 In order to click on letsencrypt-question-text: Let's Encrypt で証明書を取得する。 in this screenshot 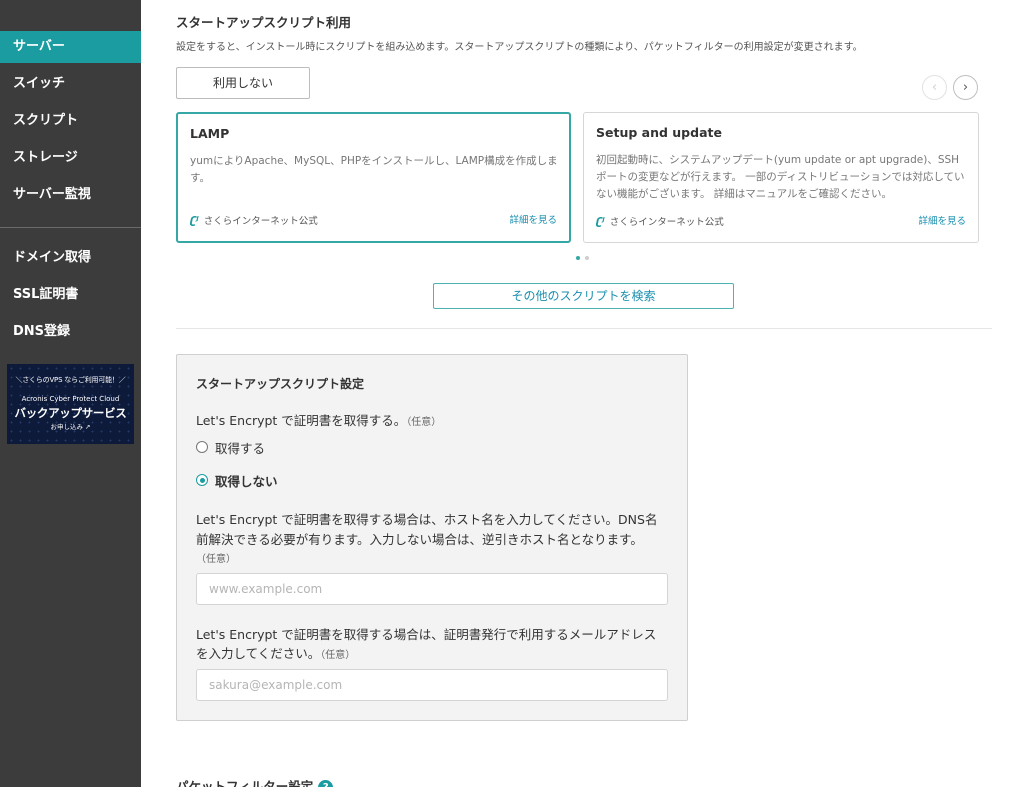, I will do `click(301, 420)`.